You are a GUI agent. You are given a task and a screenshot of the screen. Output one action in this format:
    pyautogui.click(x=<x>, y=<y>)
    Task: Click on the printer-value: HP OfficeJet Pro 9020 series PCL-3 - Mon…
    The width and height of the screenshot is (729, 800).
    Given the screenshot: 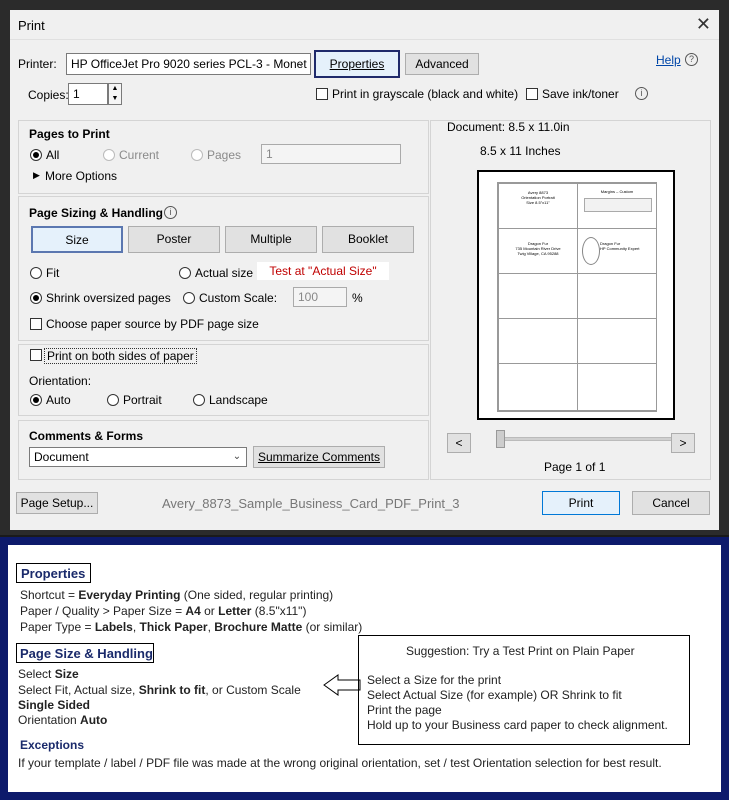 What is the action you would take?
    pyautogui.click(x=189, y=64)
    